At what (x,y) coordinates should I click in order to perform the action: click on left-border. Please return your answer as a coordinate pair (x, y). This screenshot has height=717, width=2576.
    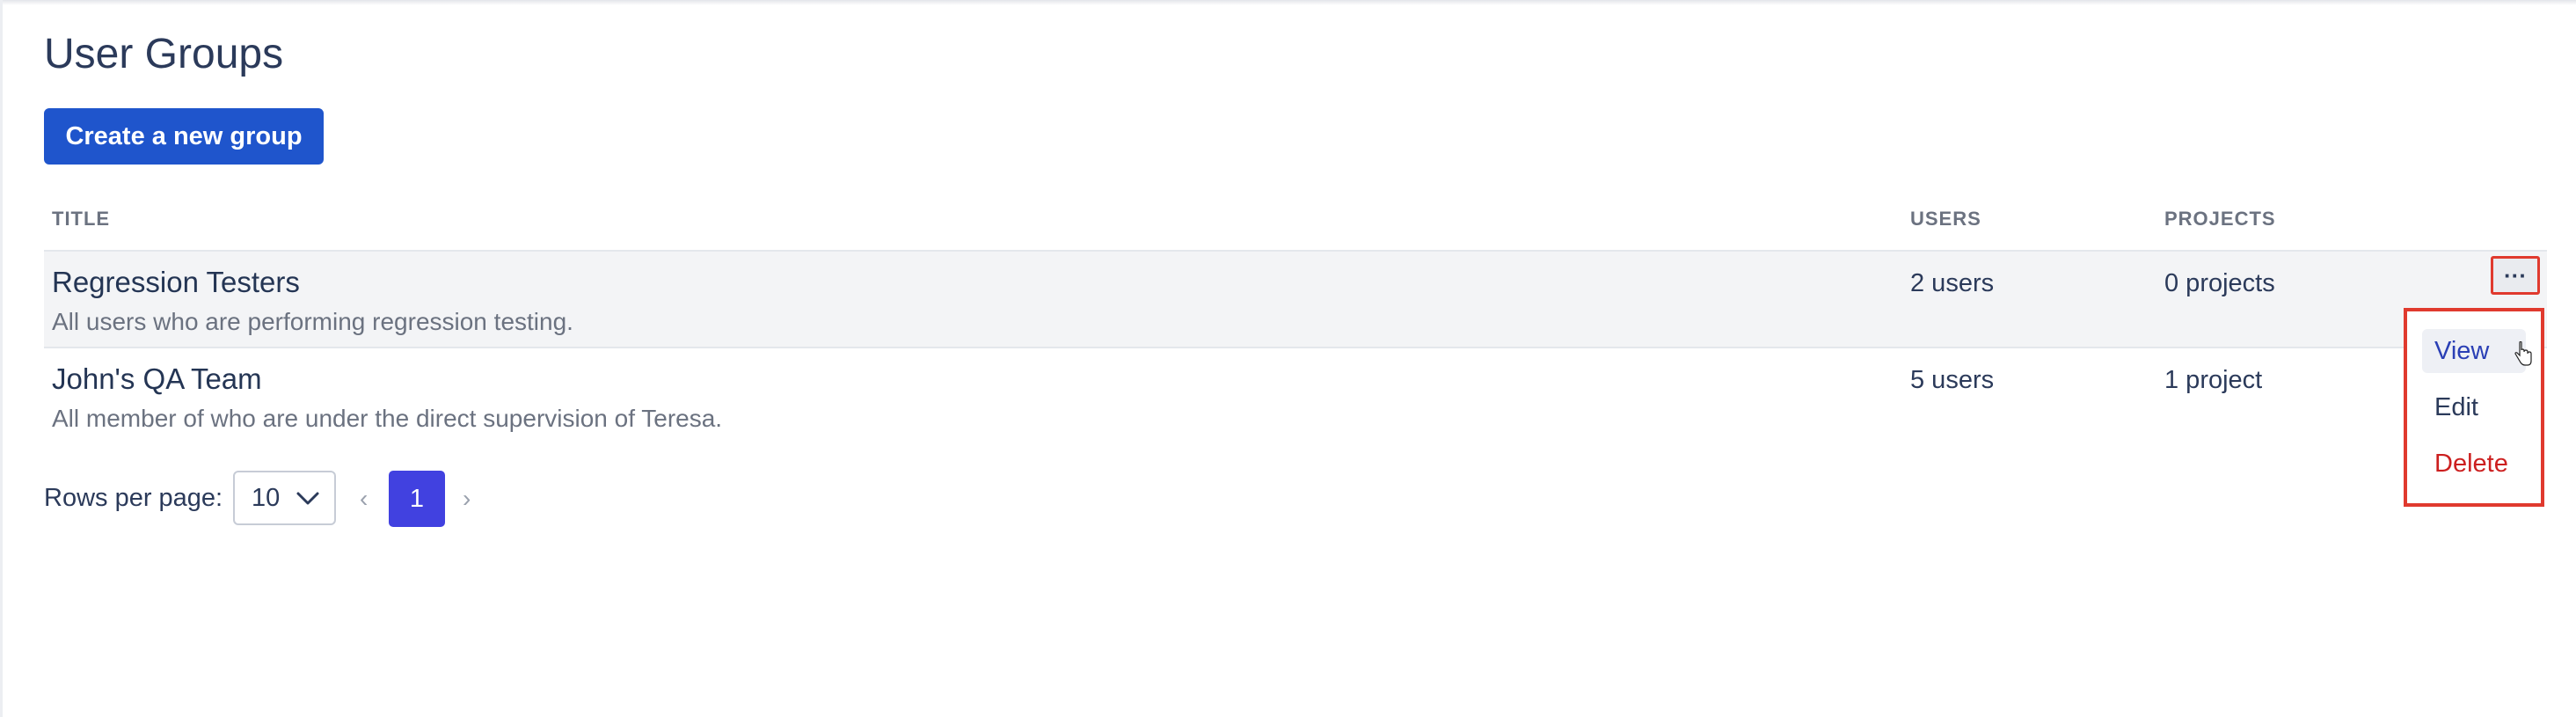
    Looking at the image, I should click on (1, 358).